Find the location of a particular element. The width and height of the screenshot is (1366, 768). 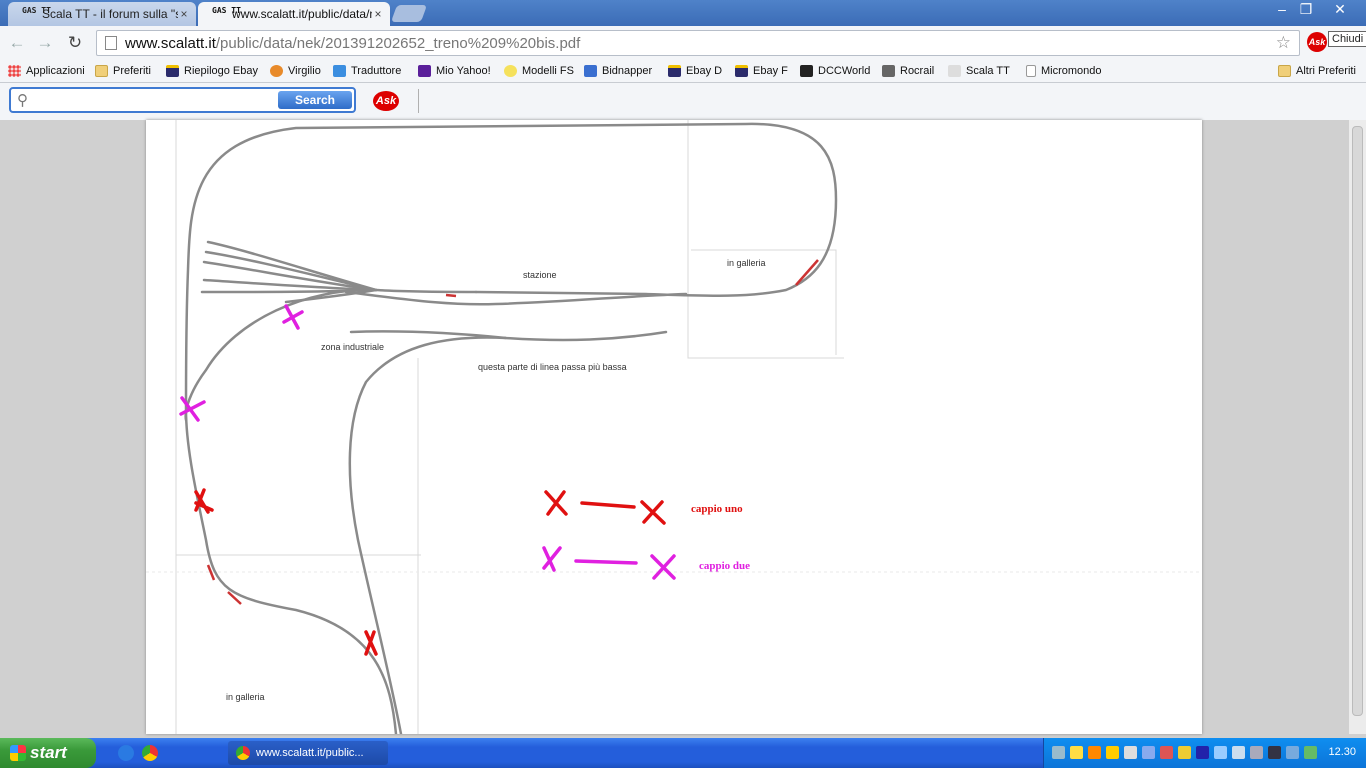

tray-display-icon is located at coordinates (1256, 752).